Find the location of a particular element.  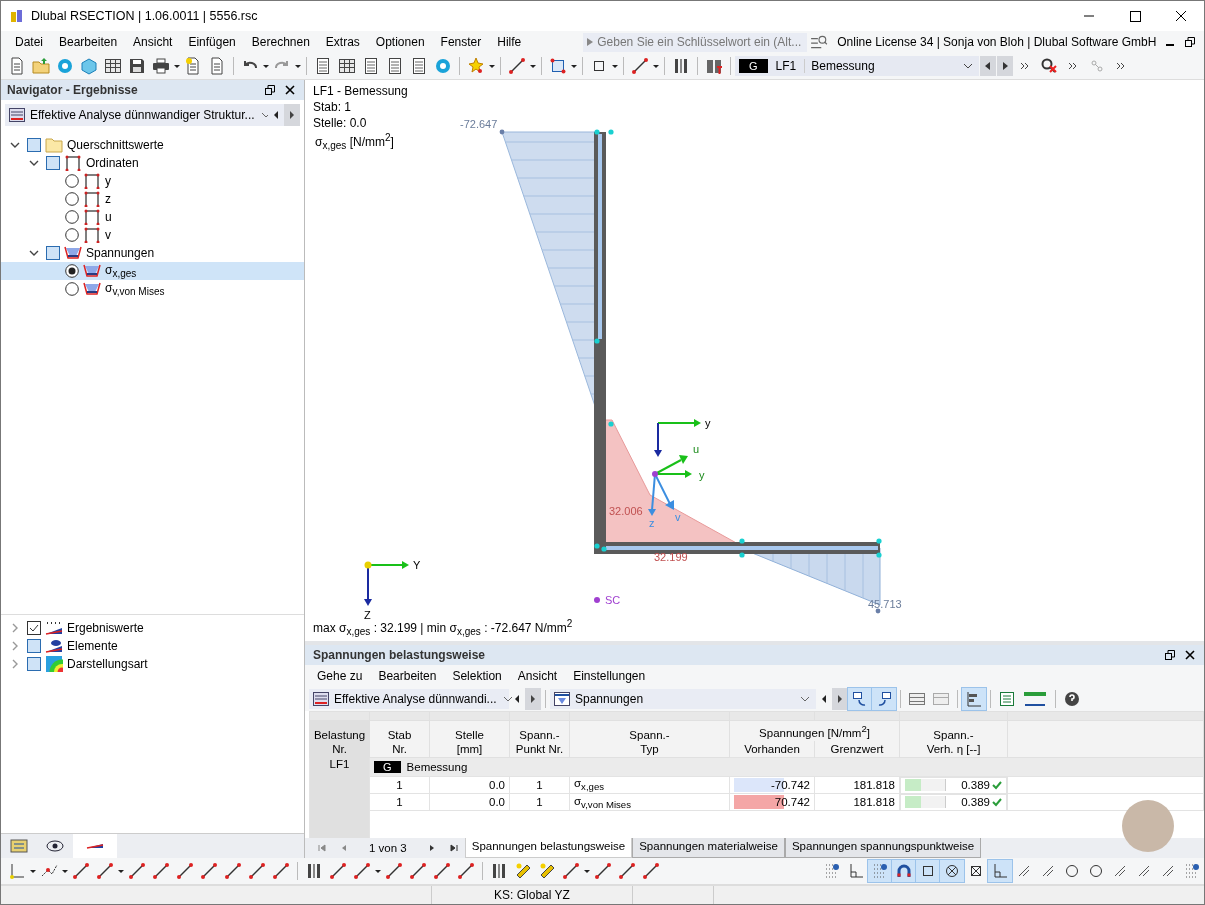

column-header: Spann.- Typ is located at coordinates (649, 741).